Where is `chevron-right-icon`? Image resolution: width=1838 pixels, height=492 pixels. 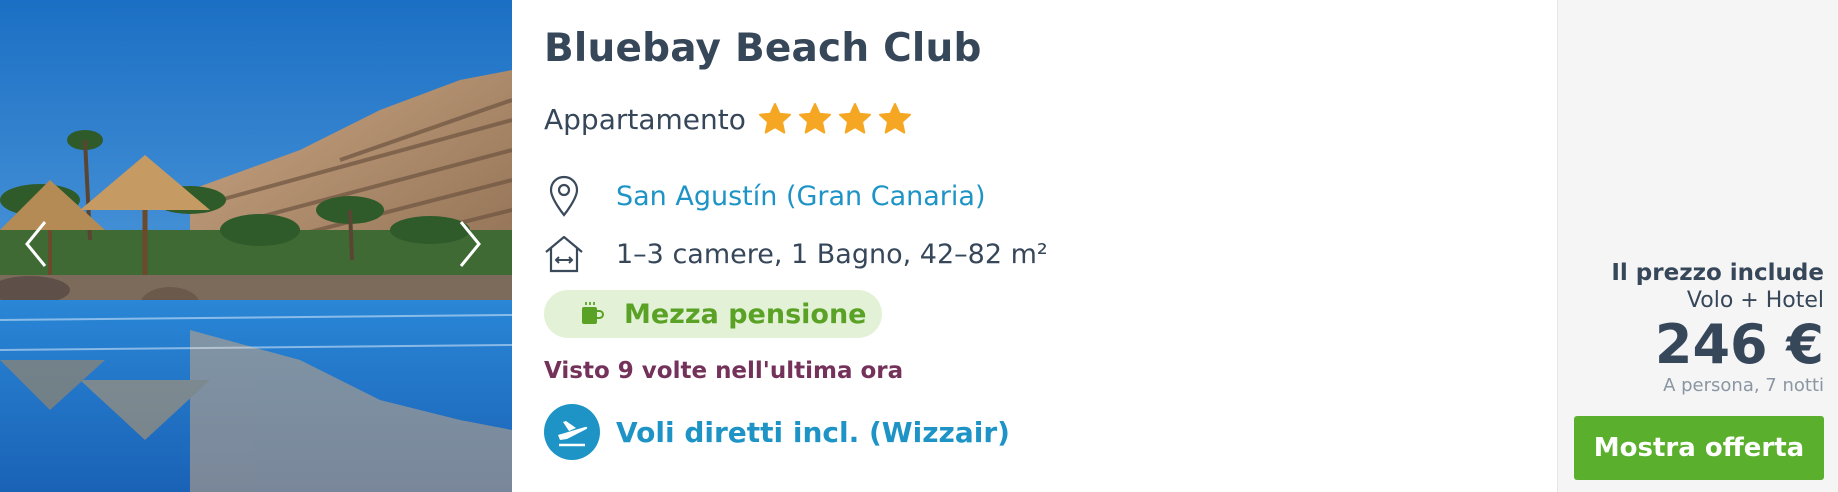
chevron-right-icon is located at coordinates (470, 244).